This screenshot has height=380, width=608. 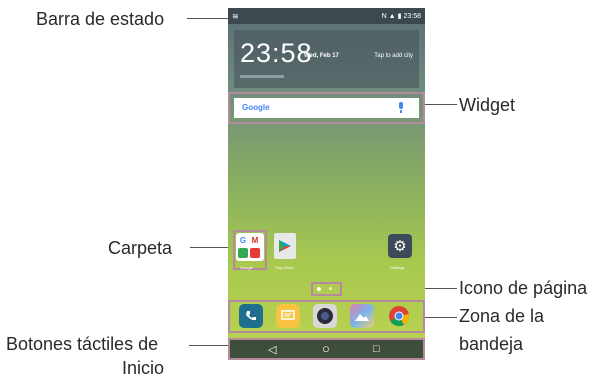 What do you see at coordinates (143, 368) in the screenshot?
I see `home-buttons-callout-line2: Inicio` at bounding box center [143, 368].